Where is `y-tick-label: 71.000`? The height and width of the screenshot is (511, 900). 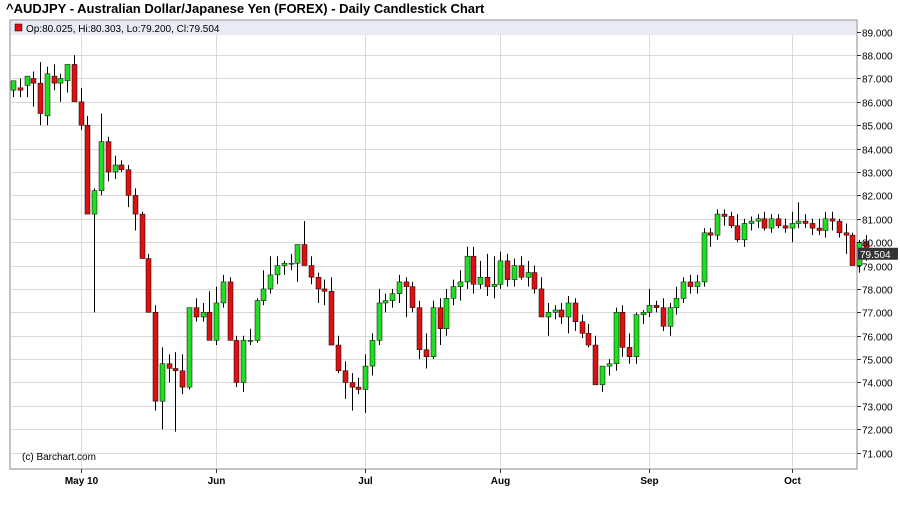 y-tick-label: 71.000 is located at coordinates (877, 455).